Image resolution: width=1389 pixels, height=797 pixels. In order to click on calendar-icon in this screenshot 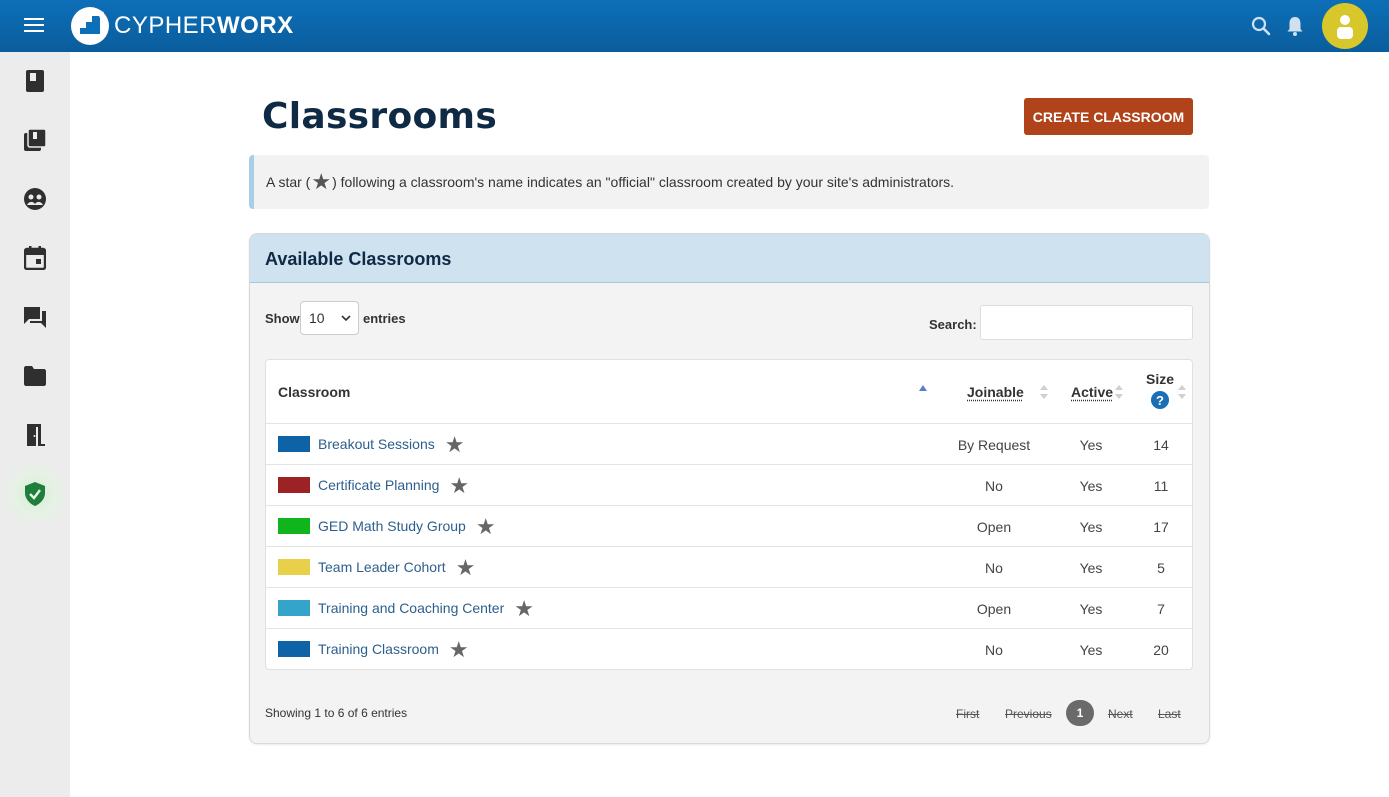, I will do `click(35, 258)`.